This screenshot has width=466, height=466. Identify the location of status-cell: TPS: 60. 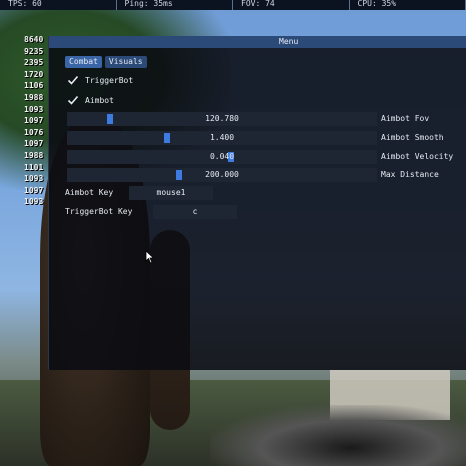
(58, 5).